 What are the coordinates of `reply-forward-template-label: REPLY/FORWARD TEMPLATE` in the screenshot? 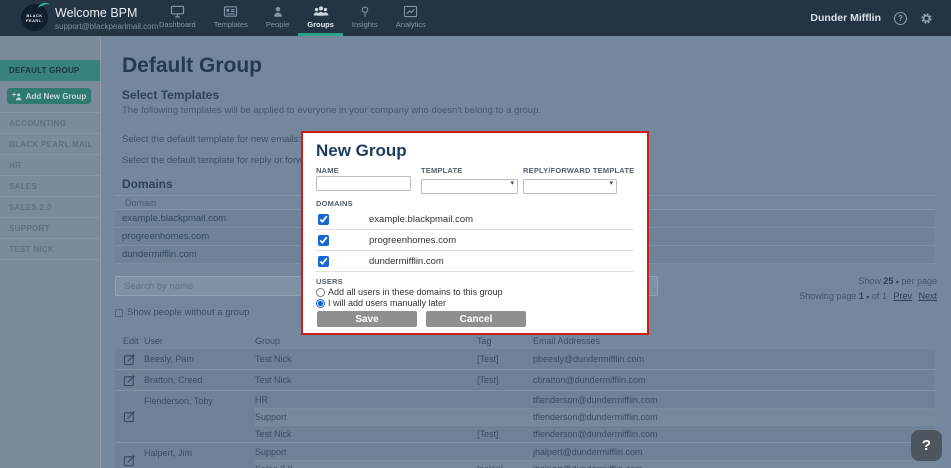 It's located at (579, 170).